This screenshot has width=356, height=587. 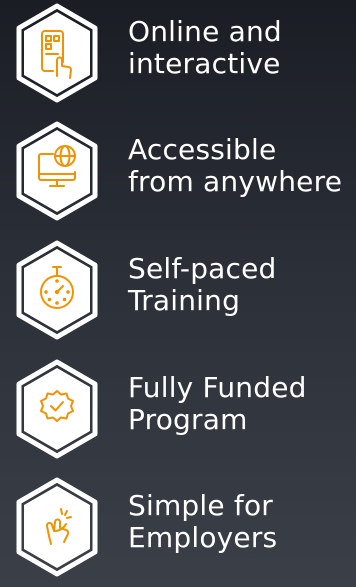 I want to click on feature-title-line1: Fully Funded, so click(x=217, y=387).